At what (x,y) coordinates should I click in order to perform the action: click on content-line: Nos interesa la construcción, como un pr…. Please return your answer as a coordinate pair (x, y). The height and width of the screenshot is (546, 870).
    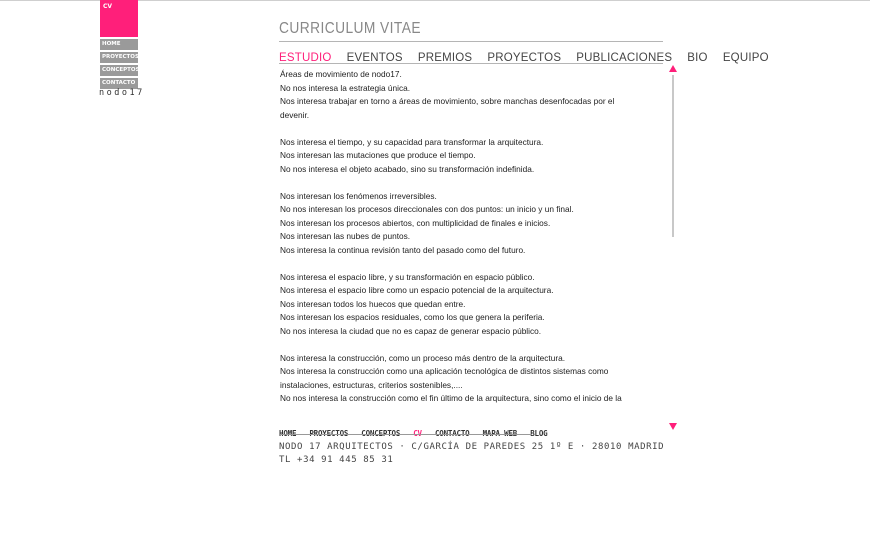
    Looking at the image, I should click on (423, 357).